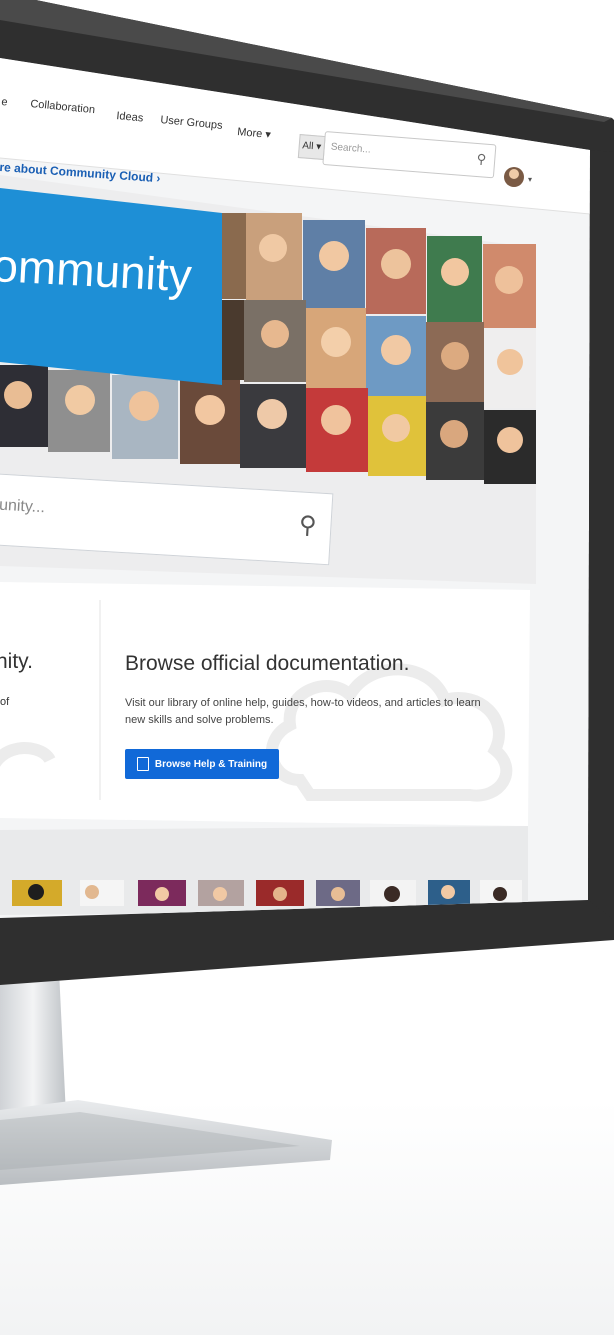 This screenshot has width=614, height=1335. What do you see at coordinates (5, 702) in the screenshot?
I see `left-card-text: of` at bounding box center [5, 702].